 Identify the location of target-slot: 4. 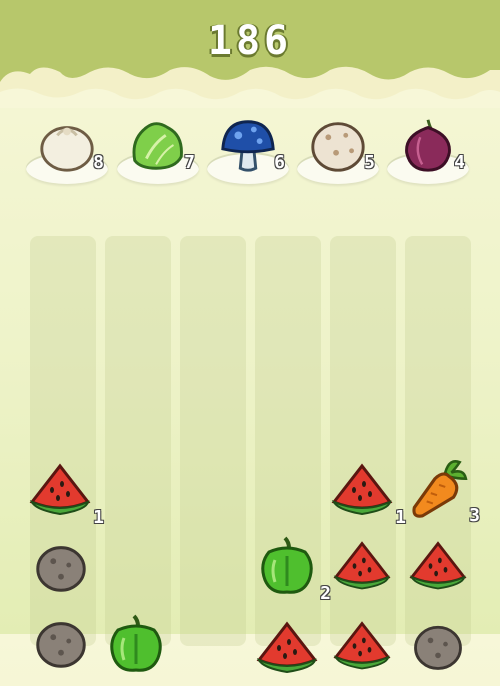
(428, 152).